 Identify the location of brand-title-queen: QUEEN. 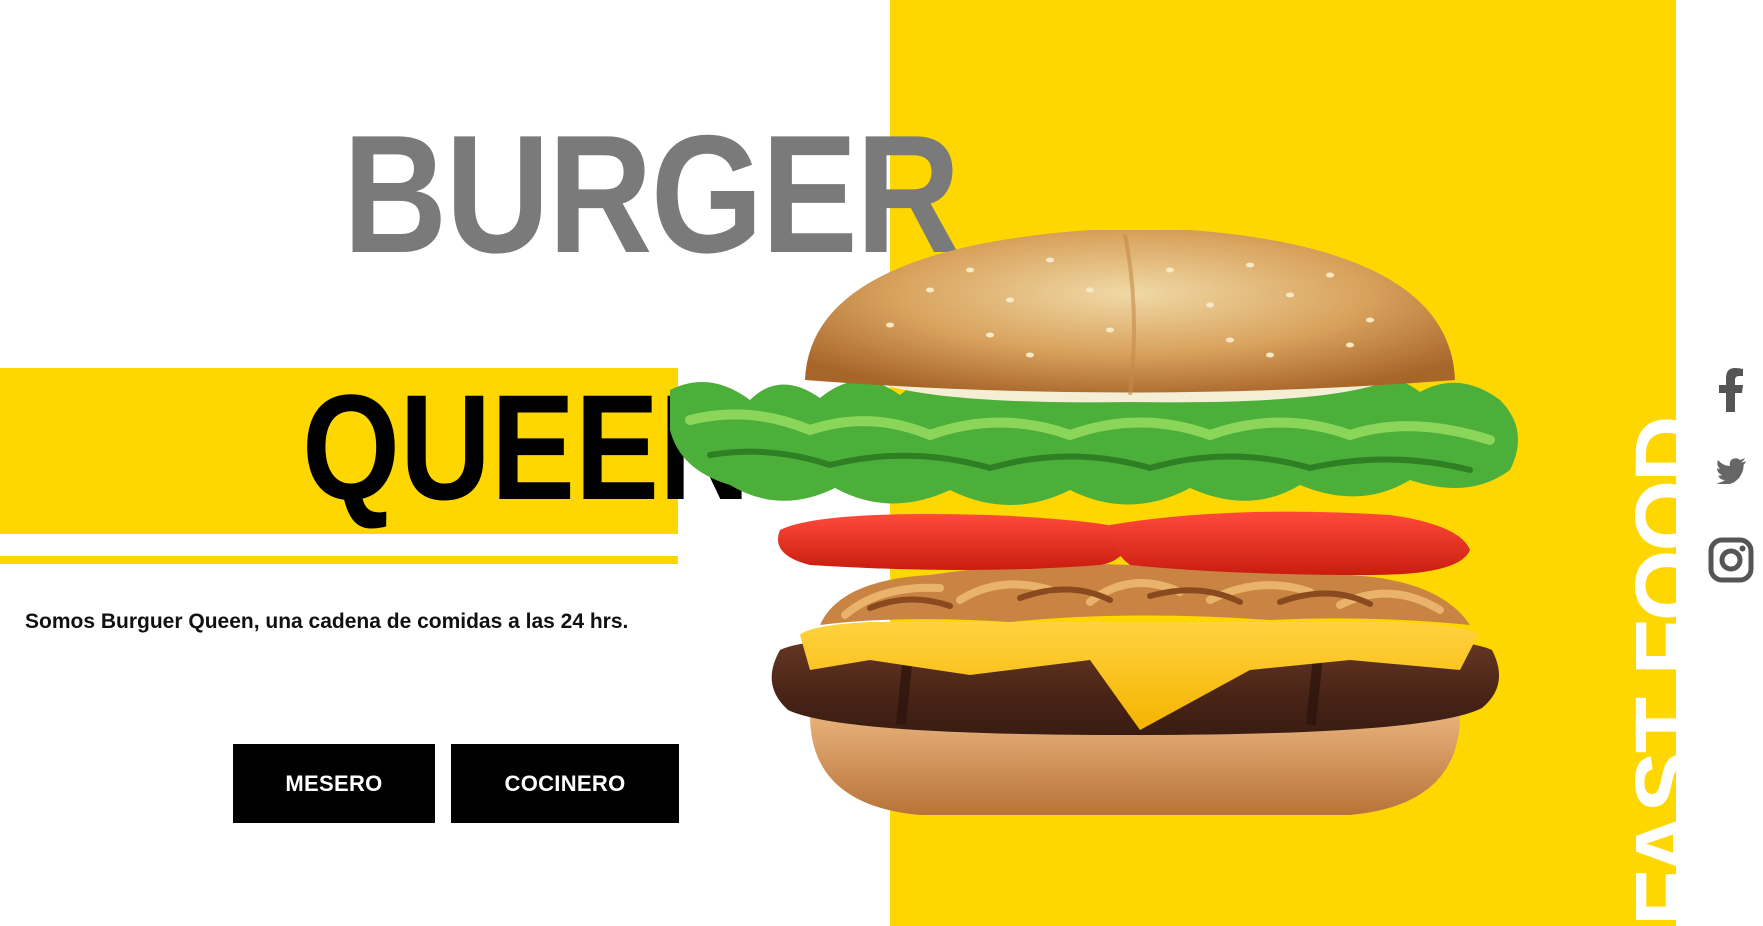
(526, 447).